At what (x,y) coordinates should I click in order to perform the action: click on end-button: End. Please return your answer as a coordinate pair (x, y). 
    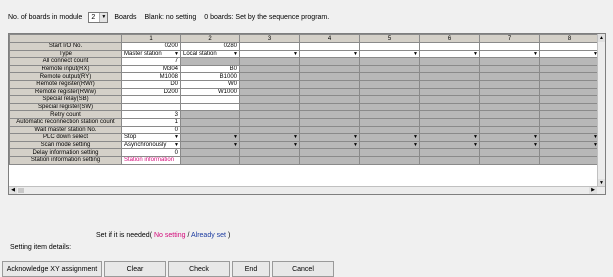
    Looking at the image, I should click on (251, 269).